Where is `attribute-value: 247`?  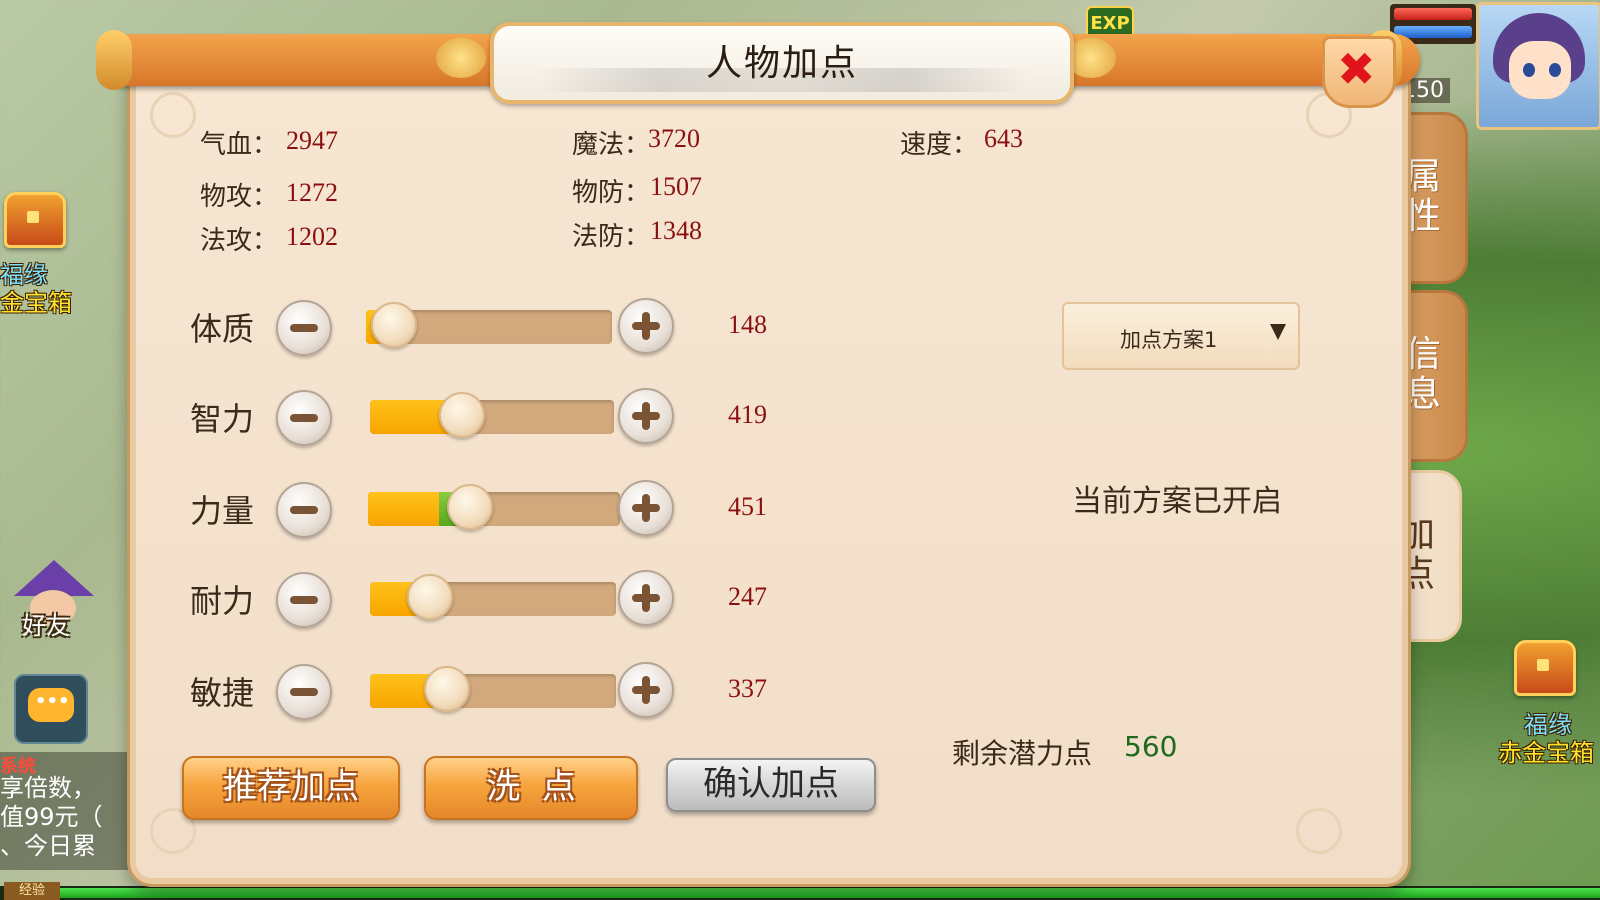 attribute-value: 247 is located at coordinates (747, 596).